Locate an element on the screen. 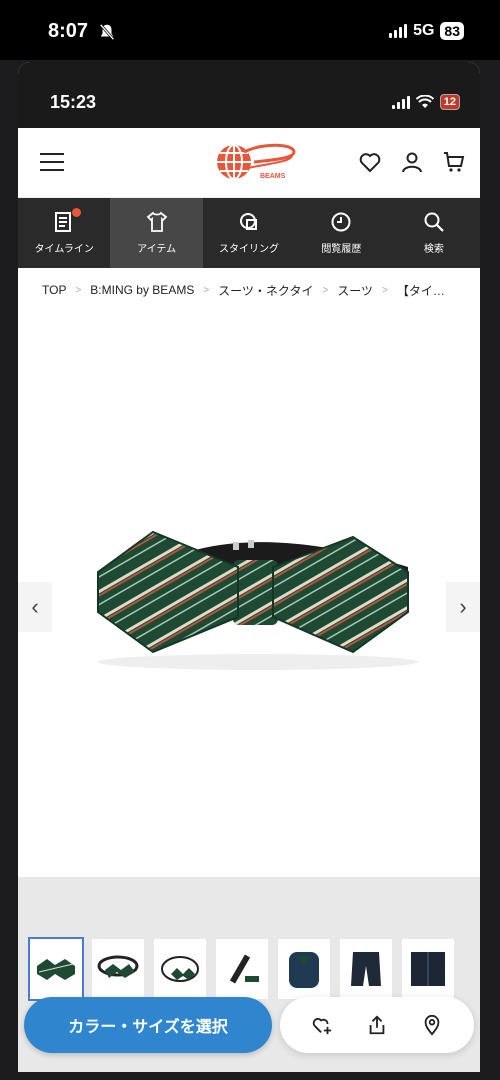  nav-search: 検索 is located at coordinates (434, 233).